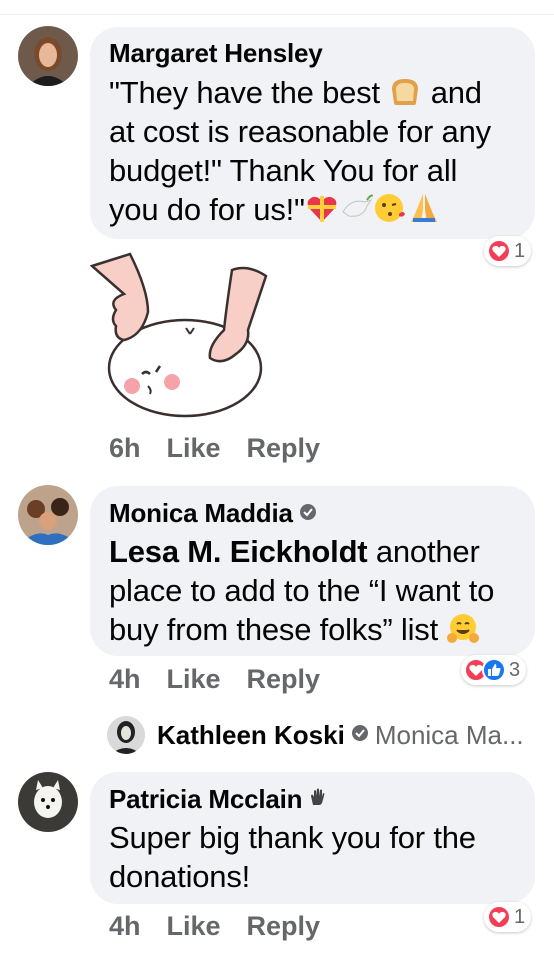 The image size is (554, 960). I want to click on comment-author-name: Patricia Mcclain, so click(206, 799).